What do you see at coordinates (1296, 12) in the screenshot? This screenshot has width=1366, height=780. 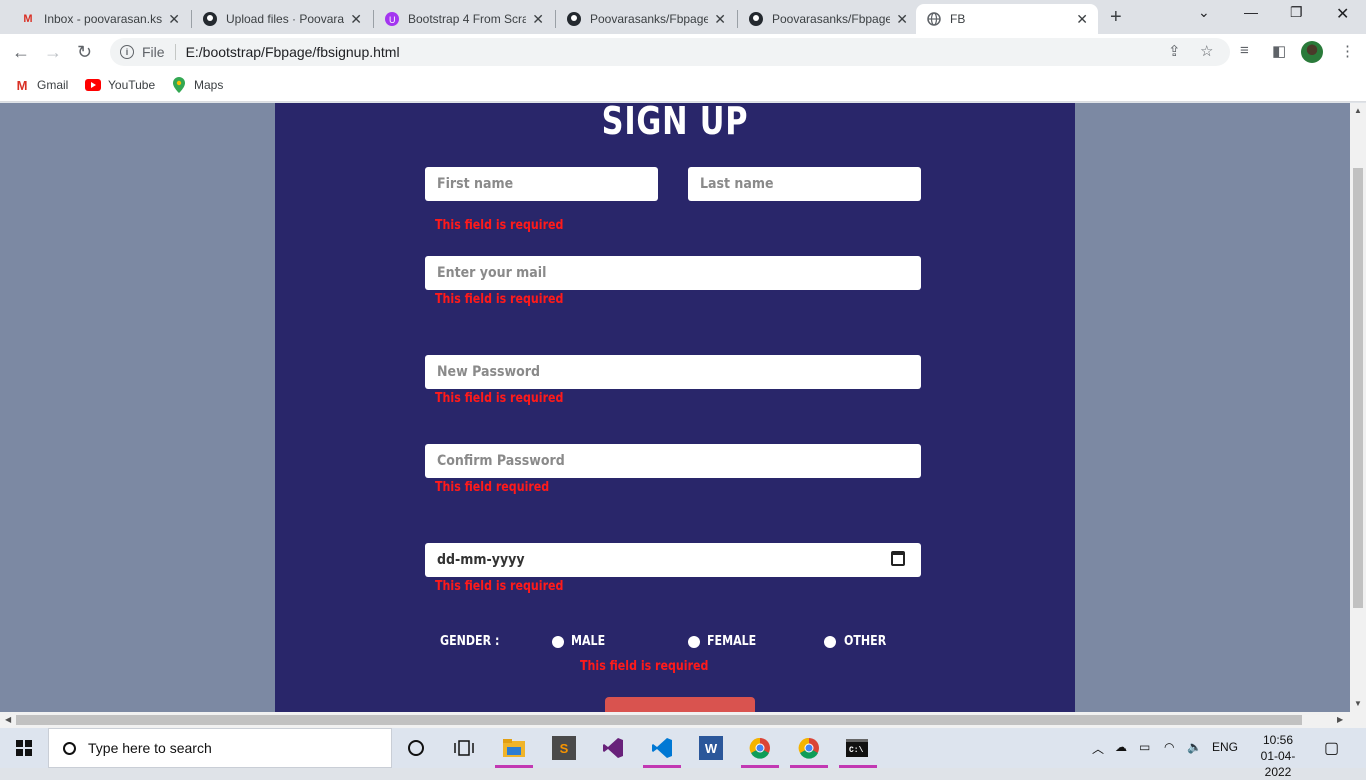 I see `restore-icon: ❐` at bounding box center [1296, 12].